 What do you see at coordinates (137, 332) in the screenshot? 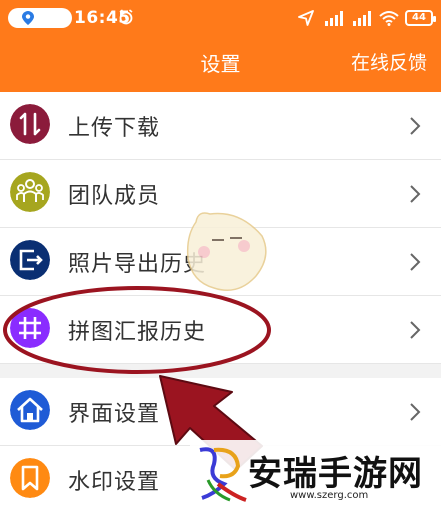
I see `list-item-label: 拼图汇报历史` at bounding box center [137, 332].